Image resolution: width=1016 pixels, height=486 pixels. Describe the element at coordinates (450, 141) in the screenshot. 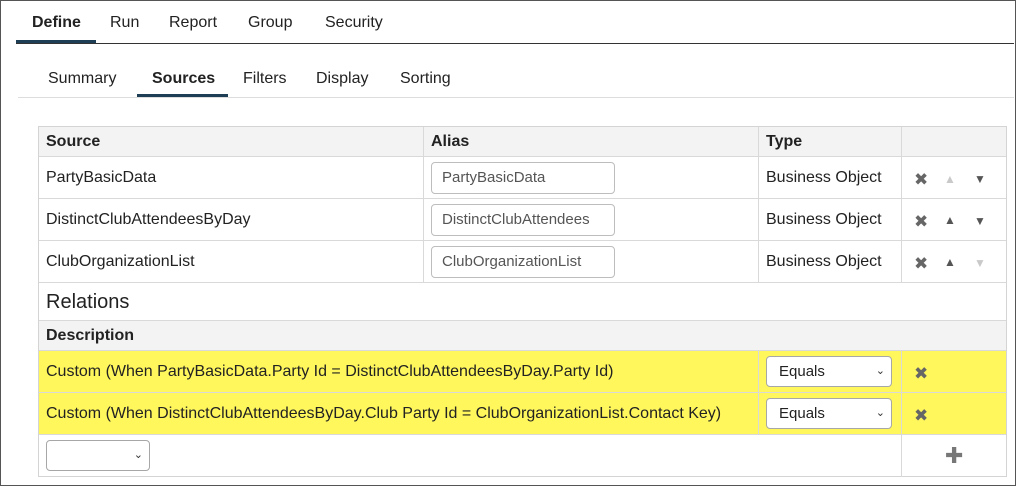

I see `header-alias: Alias` at that location.